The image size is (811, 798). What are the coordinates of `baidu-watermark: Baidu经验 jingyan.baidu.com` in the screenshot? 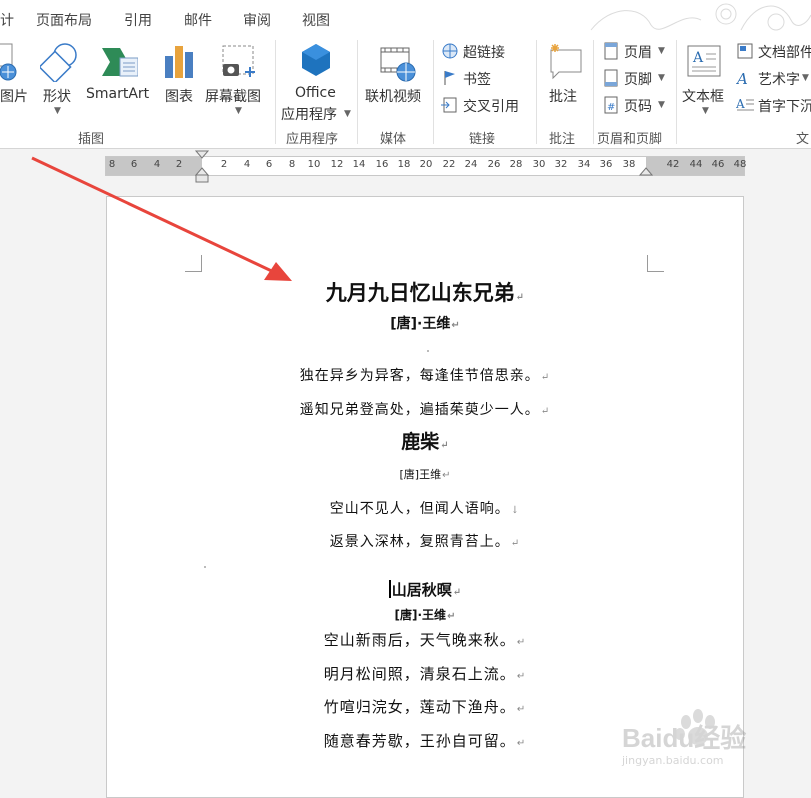 It's located at (713, 745).